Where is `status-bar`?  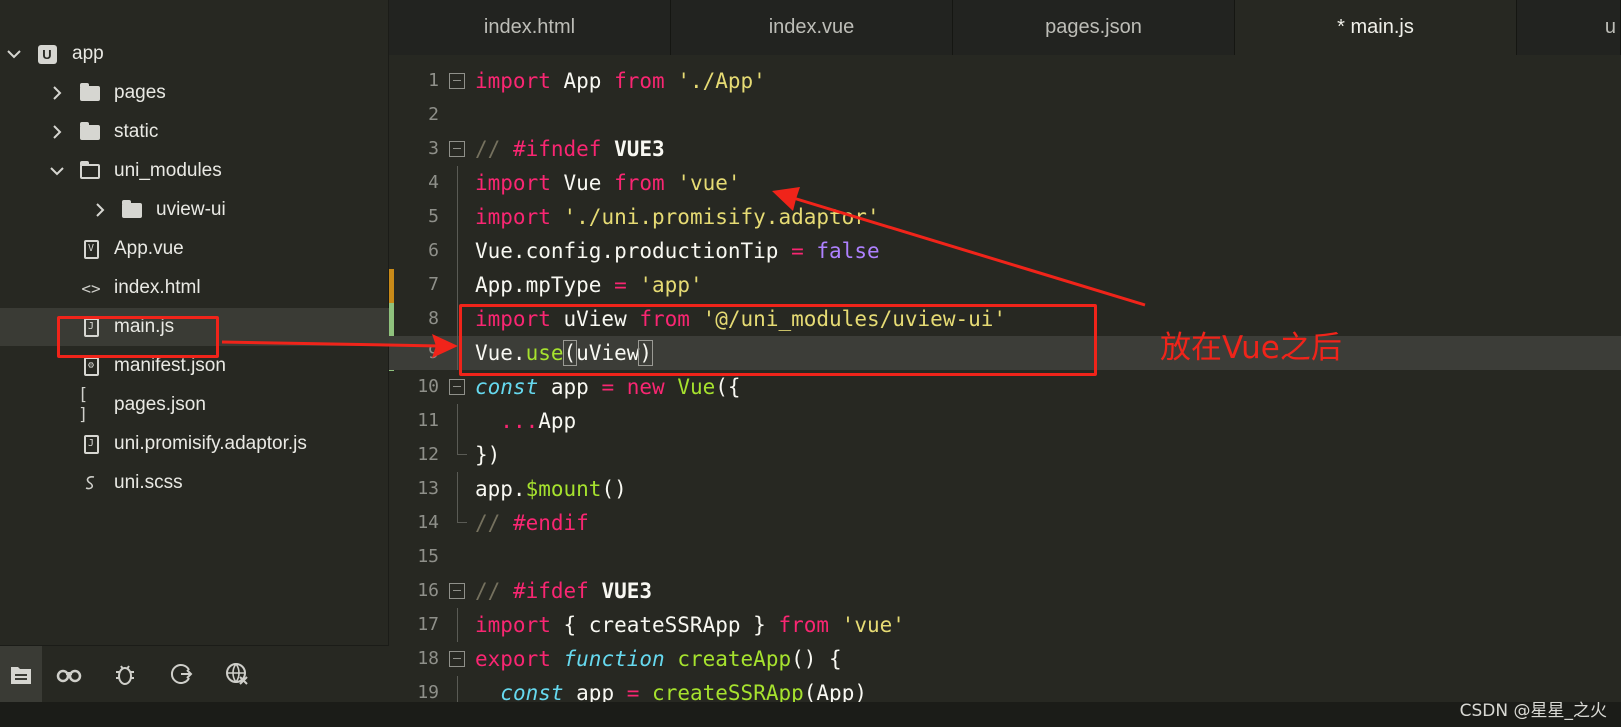
status-bar is located at coordinates (810, 714).